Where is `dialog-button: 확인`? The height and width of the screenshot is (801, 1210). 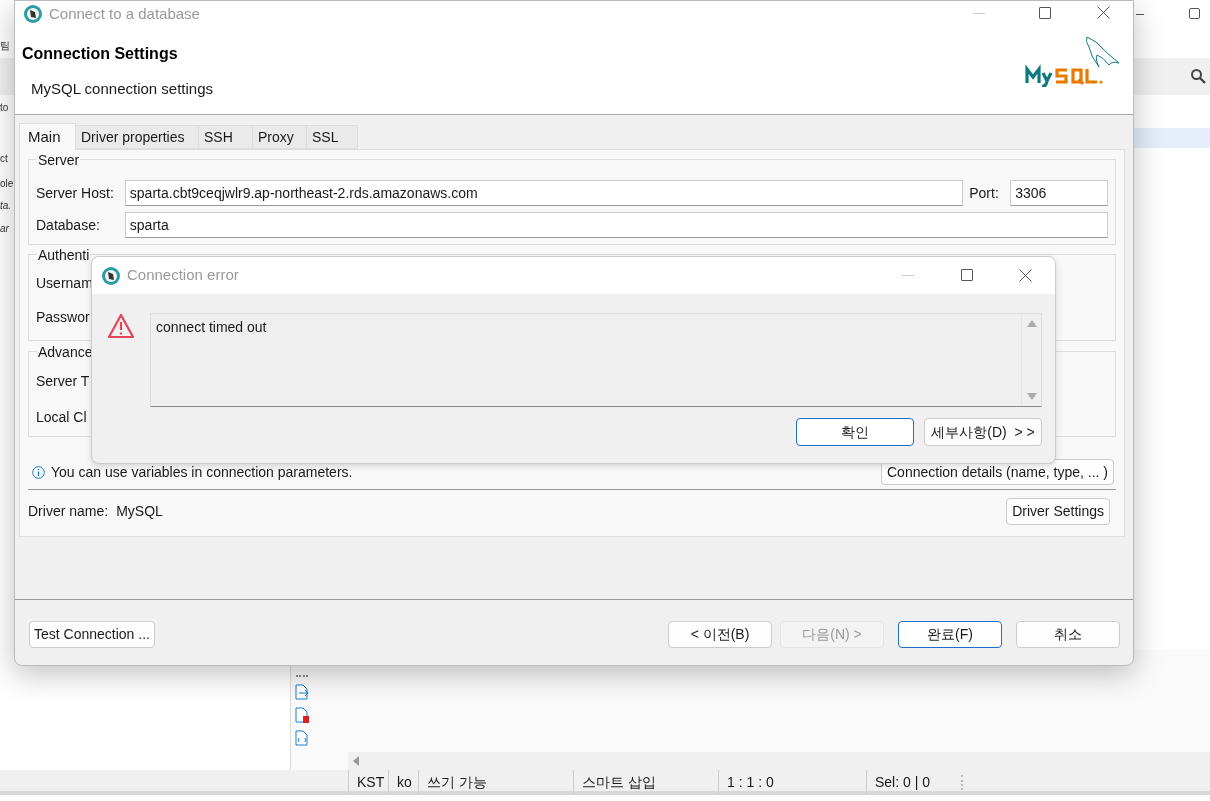
dialog-button: 확인 is located at coordinates (855, 432).